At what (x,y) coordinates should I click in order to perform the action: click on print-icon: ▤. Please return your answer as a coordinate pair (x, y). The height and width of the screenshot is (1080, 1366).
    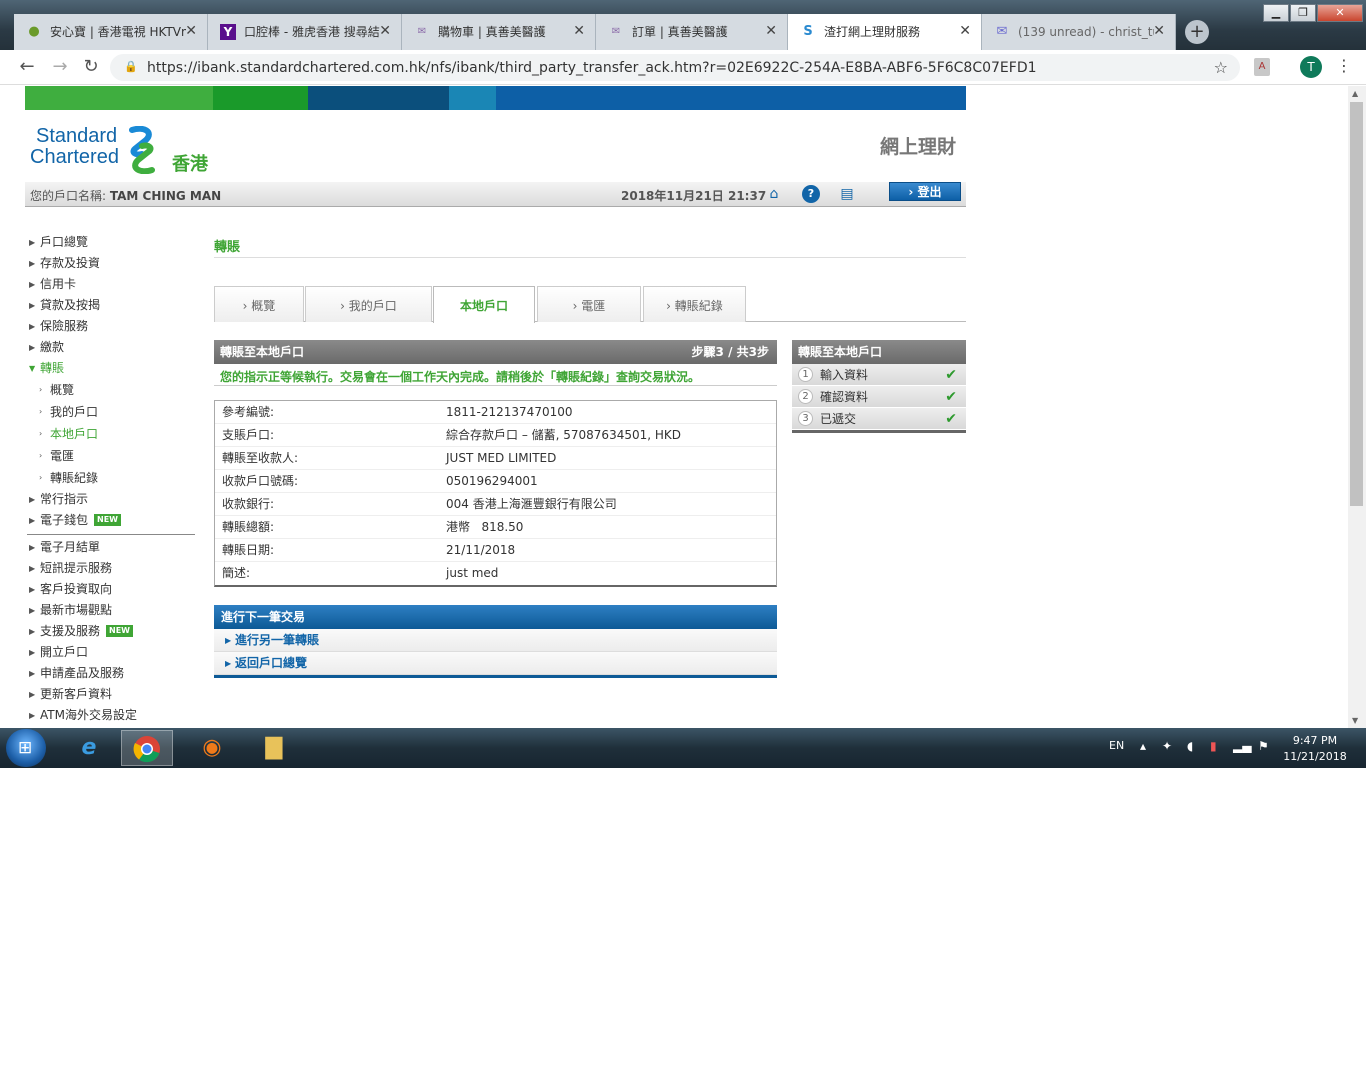
    Looking at the image, I should click on (847, 194).